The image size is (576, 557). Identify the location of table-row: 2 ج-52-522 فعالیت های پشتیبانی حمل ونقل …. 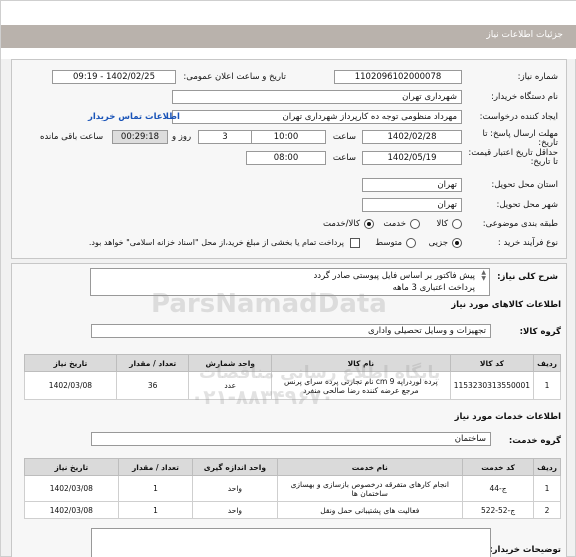
(292, 510).